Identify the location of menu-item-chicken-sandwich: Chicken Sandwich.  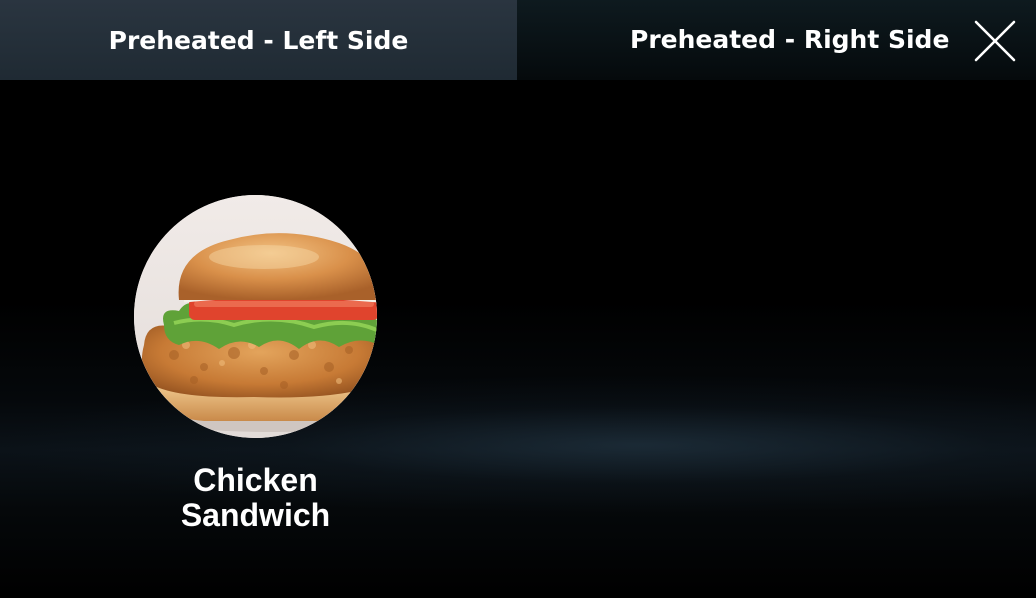
(255, 364).